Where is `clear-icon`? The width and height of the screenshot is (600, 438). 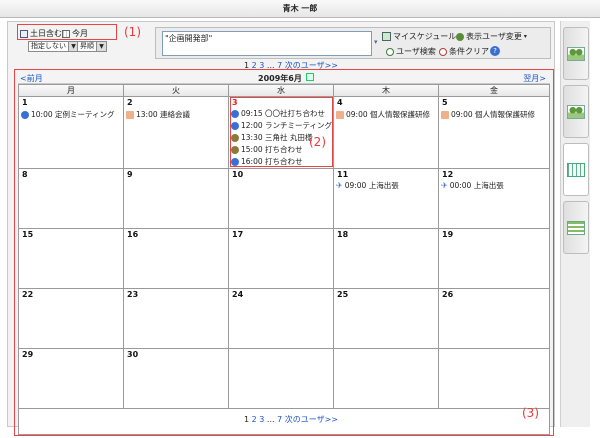 clear-icon is located at coordinates (443, 51).